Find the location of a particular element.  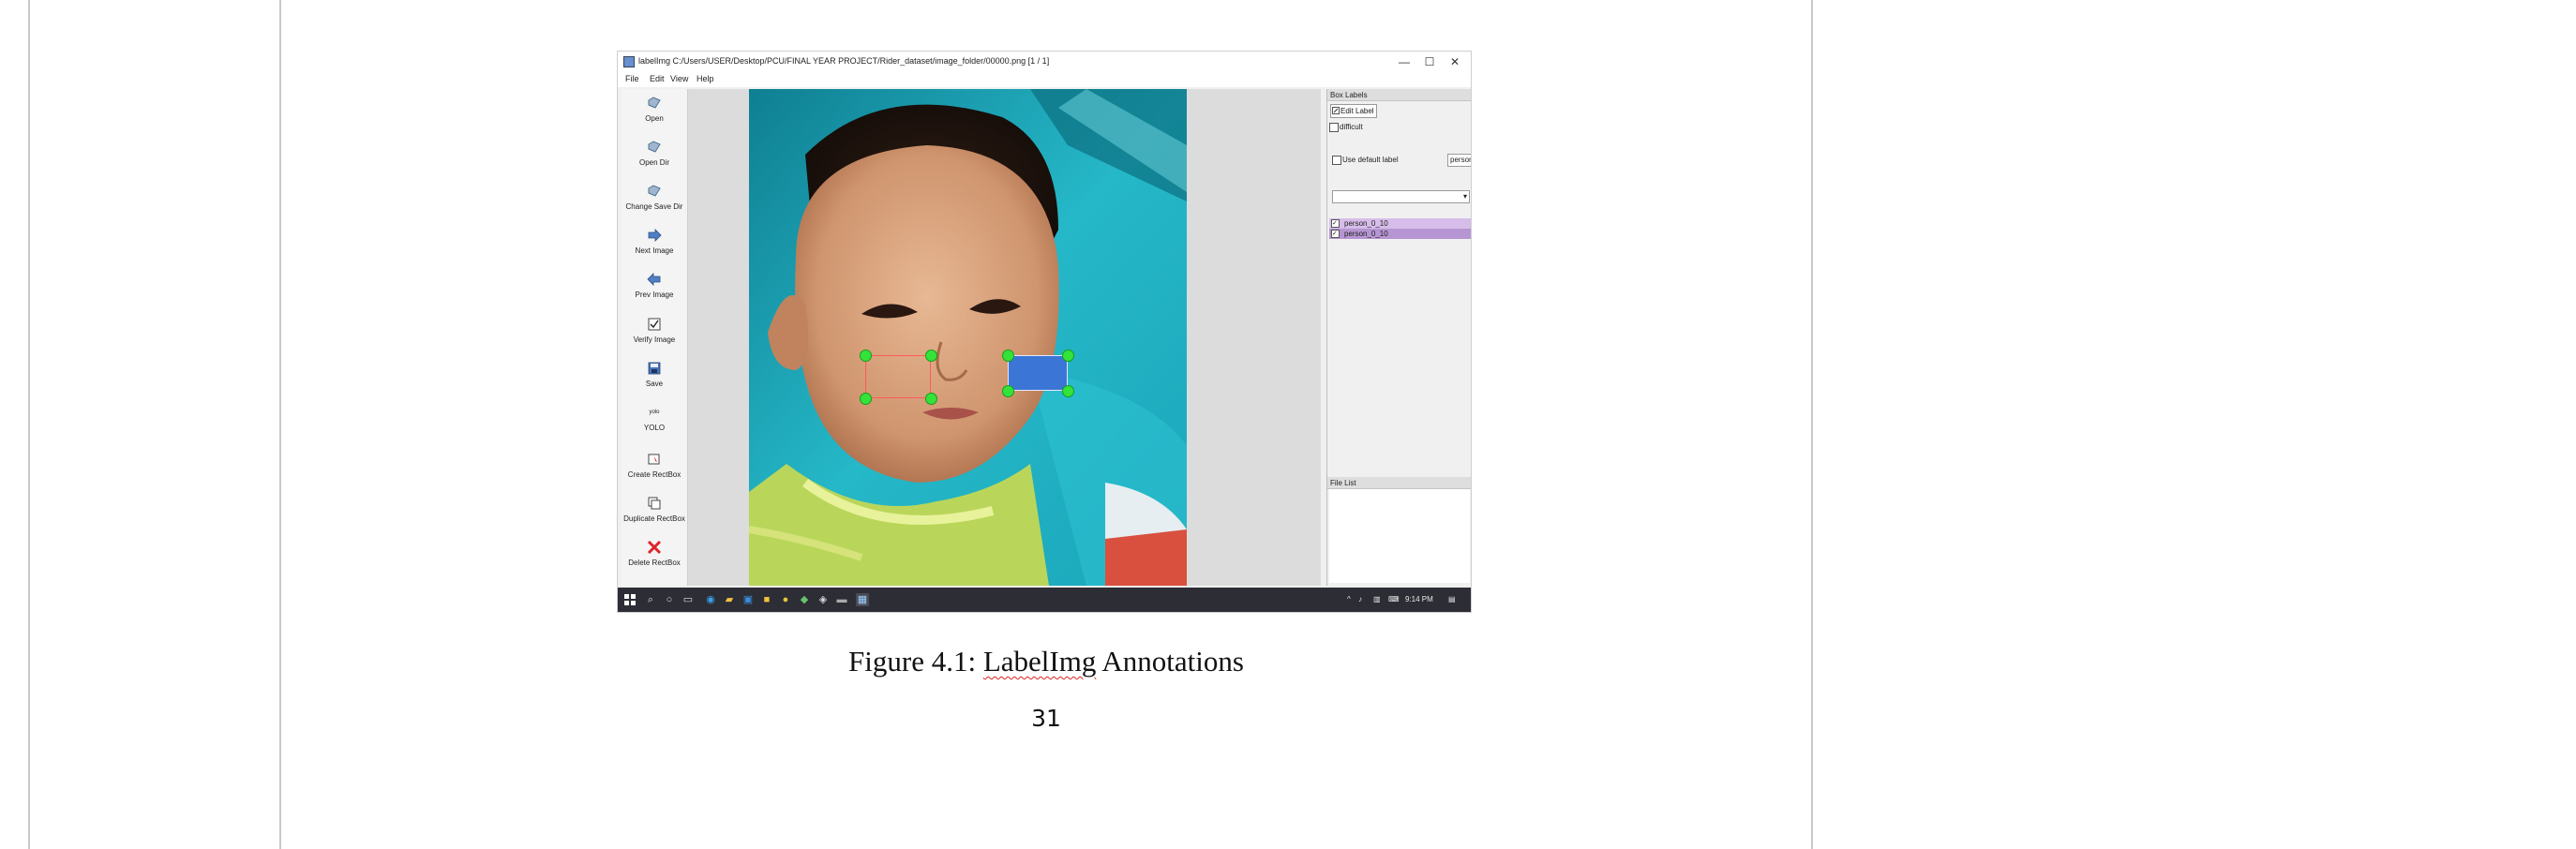

difficult-label: difficult is located at coordinates (1351, 127).